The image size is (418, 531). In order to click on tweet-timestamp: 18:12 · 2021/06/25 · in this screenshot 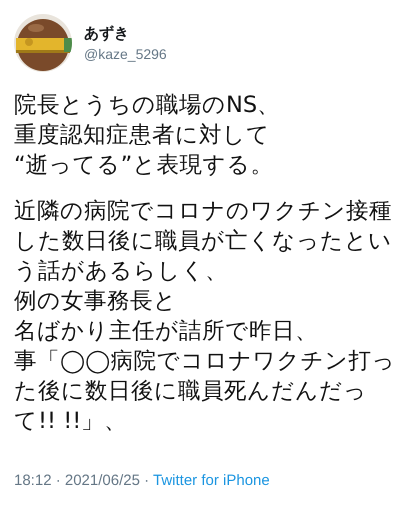, I will do `click(82, 480)`.